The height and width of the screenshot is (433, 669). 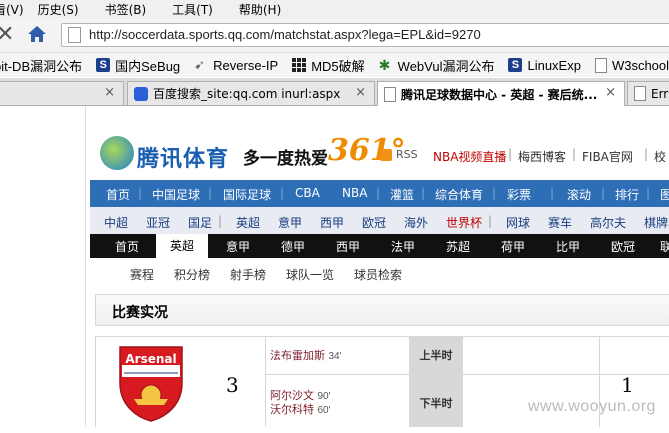 What do you see at coordinates (458, 246) in the screenshot?
I see `league-nav-item: 苏超` at bounding box center [458, 246].